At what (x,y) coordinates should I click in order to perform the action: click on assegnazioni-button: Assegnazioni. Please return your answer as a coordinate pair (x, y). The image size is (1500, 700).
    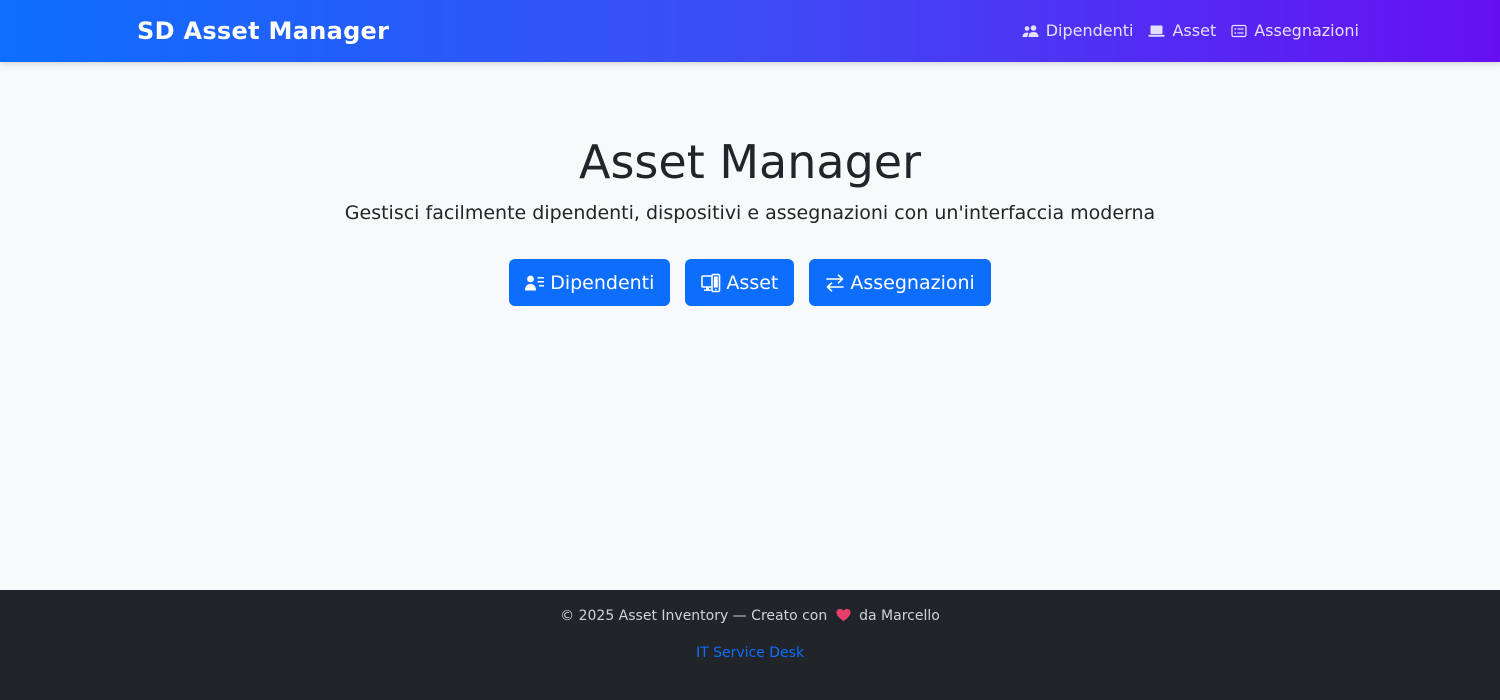
    Looking at the image, I should click on (900, 282).